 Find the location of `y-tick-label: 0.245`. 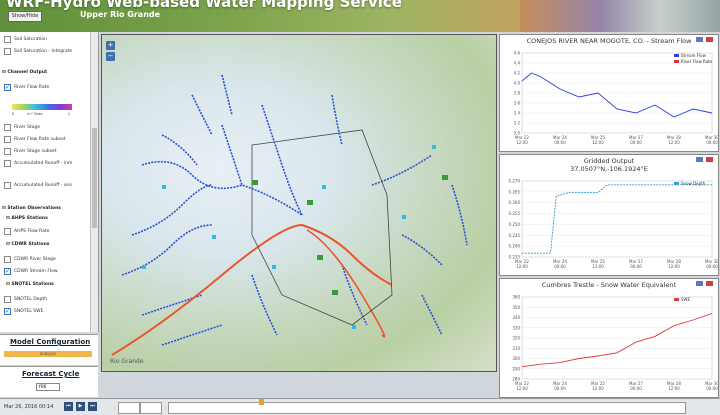

y-tick-label: 0.245 is located at coordinates (515, 235).